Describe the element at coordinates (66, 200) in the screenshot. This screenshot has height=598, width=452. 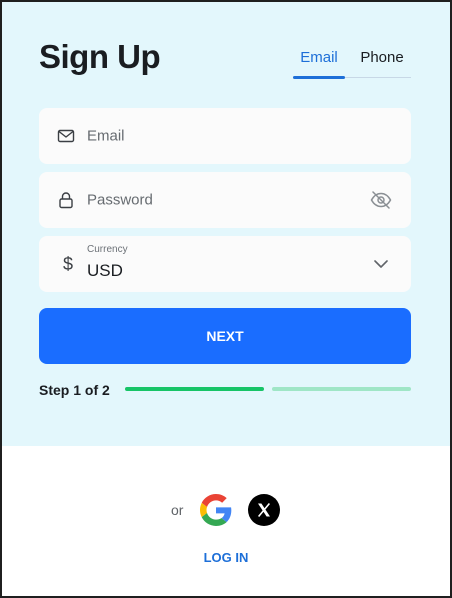
I see `lock-icon` at that location.